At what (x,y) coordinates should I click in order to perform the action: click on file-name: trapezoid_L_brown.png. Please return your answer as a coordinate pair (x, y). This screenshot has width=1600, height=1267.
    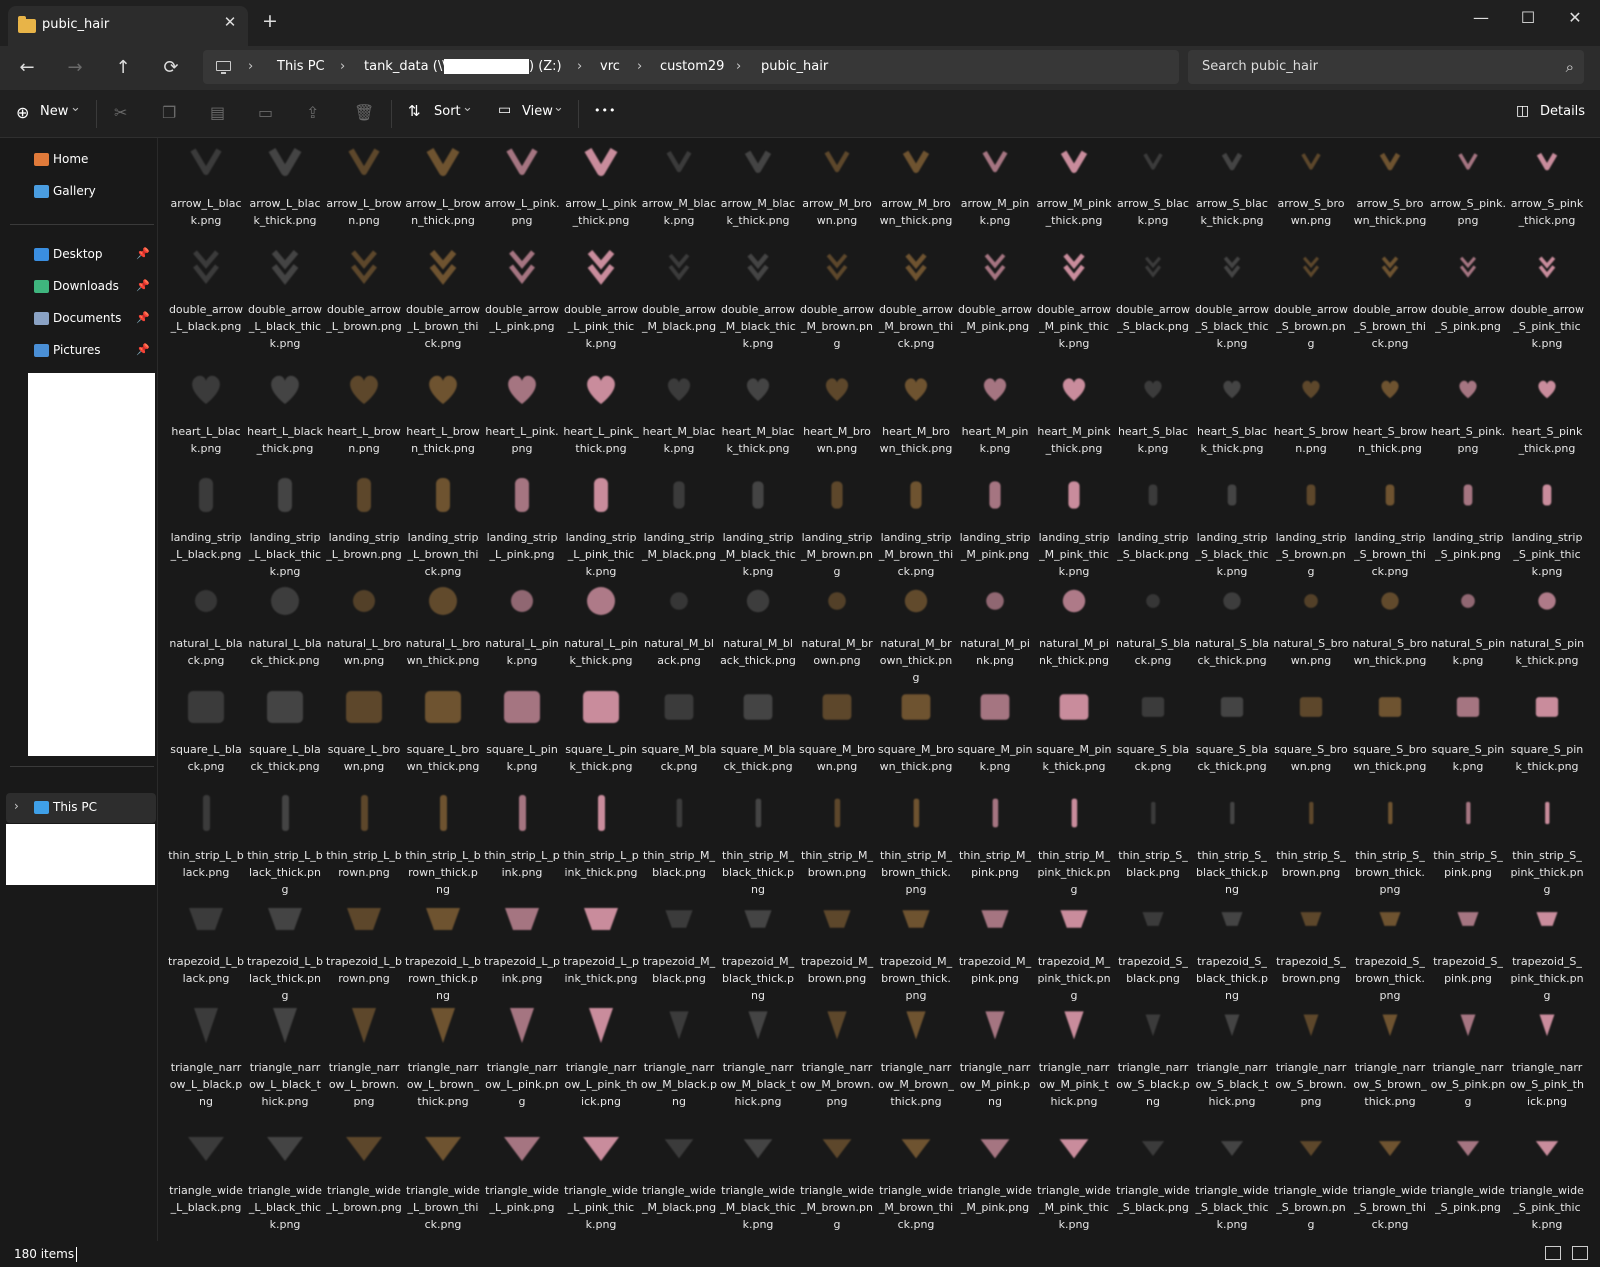
    Looking at the image, I should click on (364, 970).